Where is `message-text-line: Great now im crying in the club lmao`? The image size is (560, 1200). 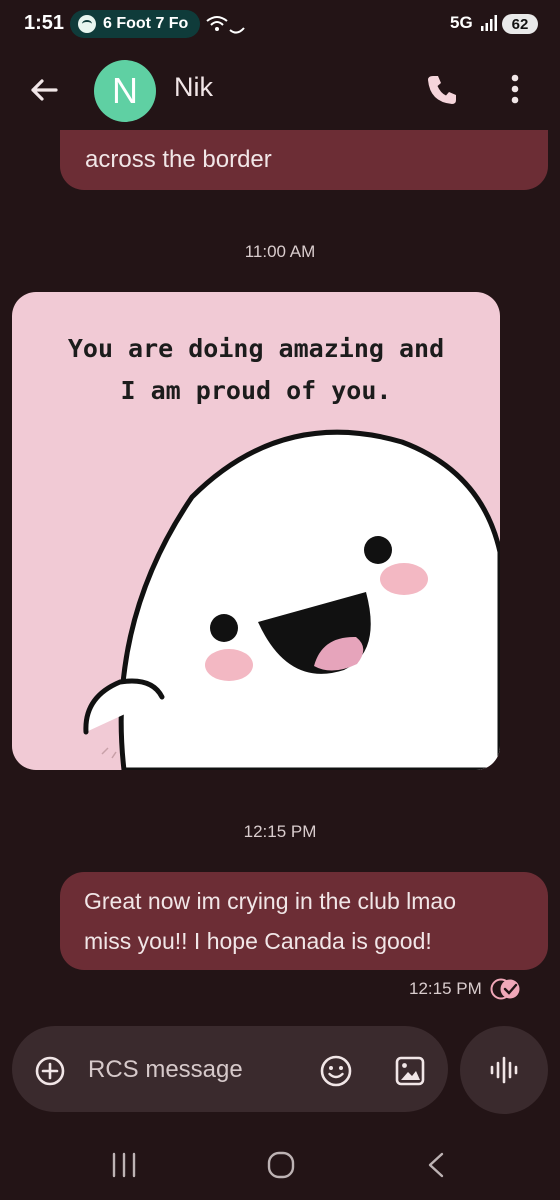 message-text-line: Great now im crying in the club lmao is located at coordinates (270, 901).